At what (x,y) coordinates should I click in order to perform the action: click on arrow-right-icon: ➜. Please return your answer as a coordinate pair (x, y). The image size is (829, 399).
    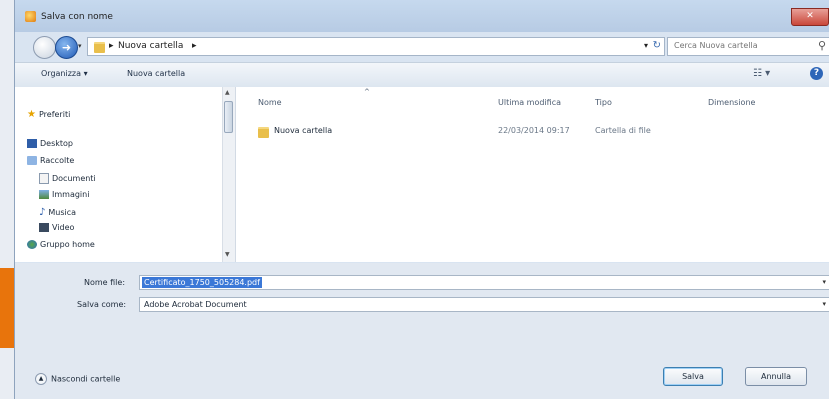
    Looking at the image, I should click on (66, 47).